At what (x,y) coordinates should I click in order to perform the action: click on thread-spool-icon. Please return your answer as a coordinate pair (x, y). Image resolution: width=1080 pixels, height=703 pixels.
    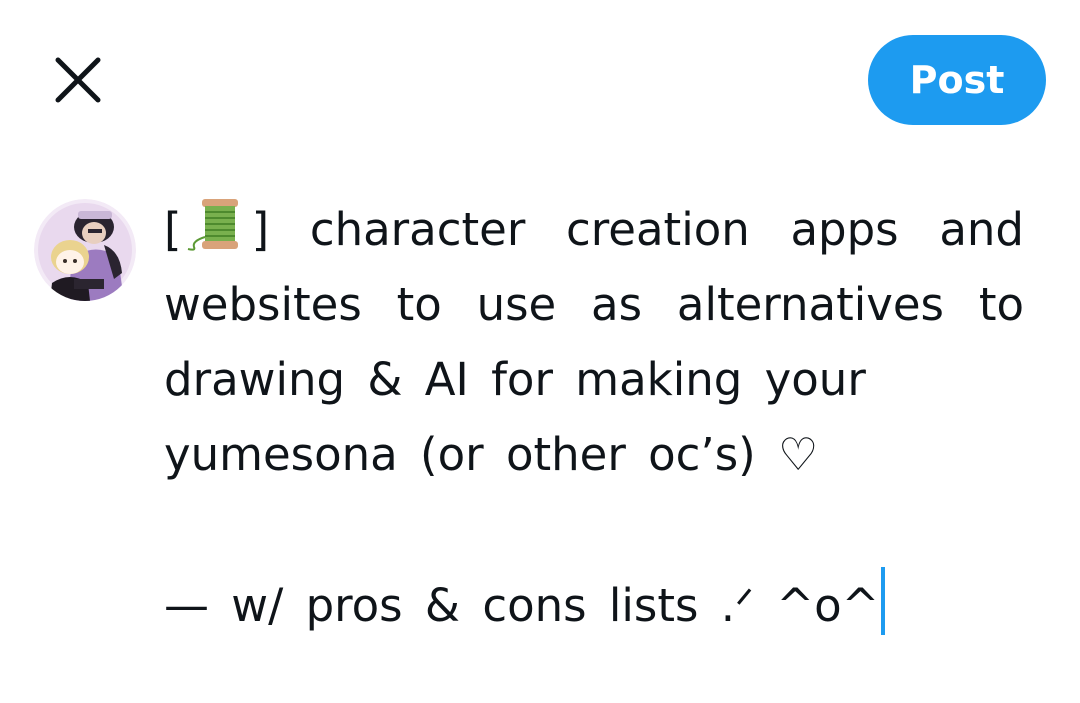
    Looking at the image, I should click on (217, 225).